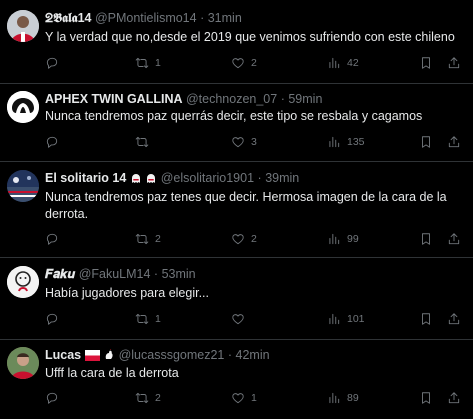 The height and width of the screenshot is (419, 473). I want to click on display-name: ᘖ𝕭𝖆𝖑𝖆14, so click(68, 18).